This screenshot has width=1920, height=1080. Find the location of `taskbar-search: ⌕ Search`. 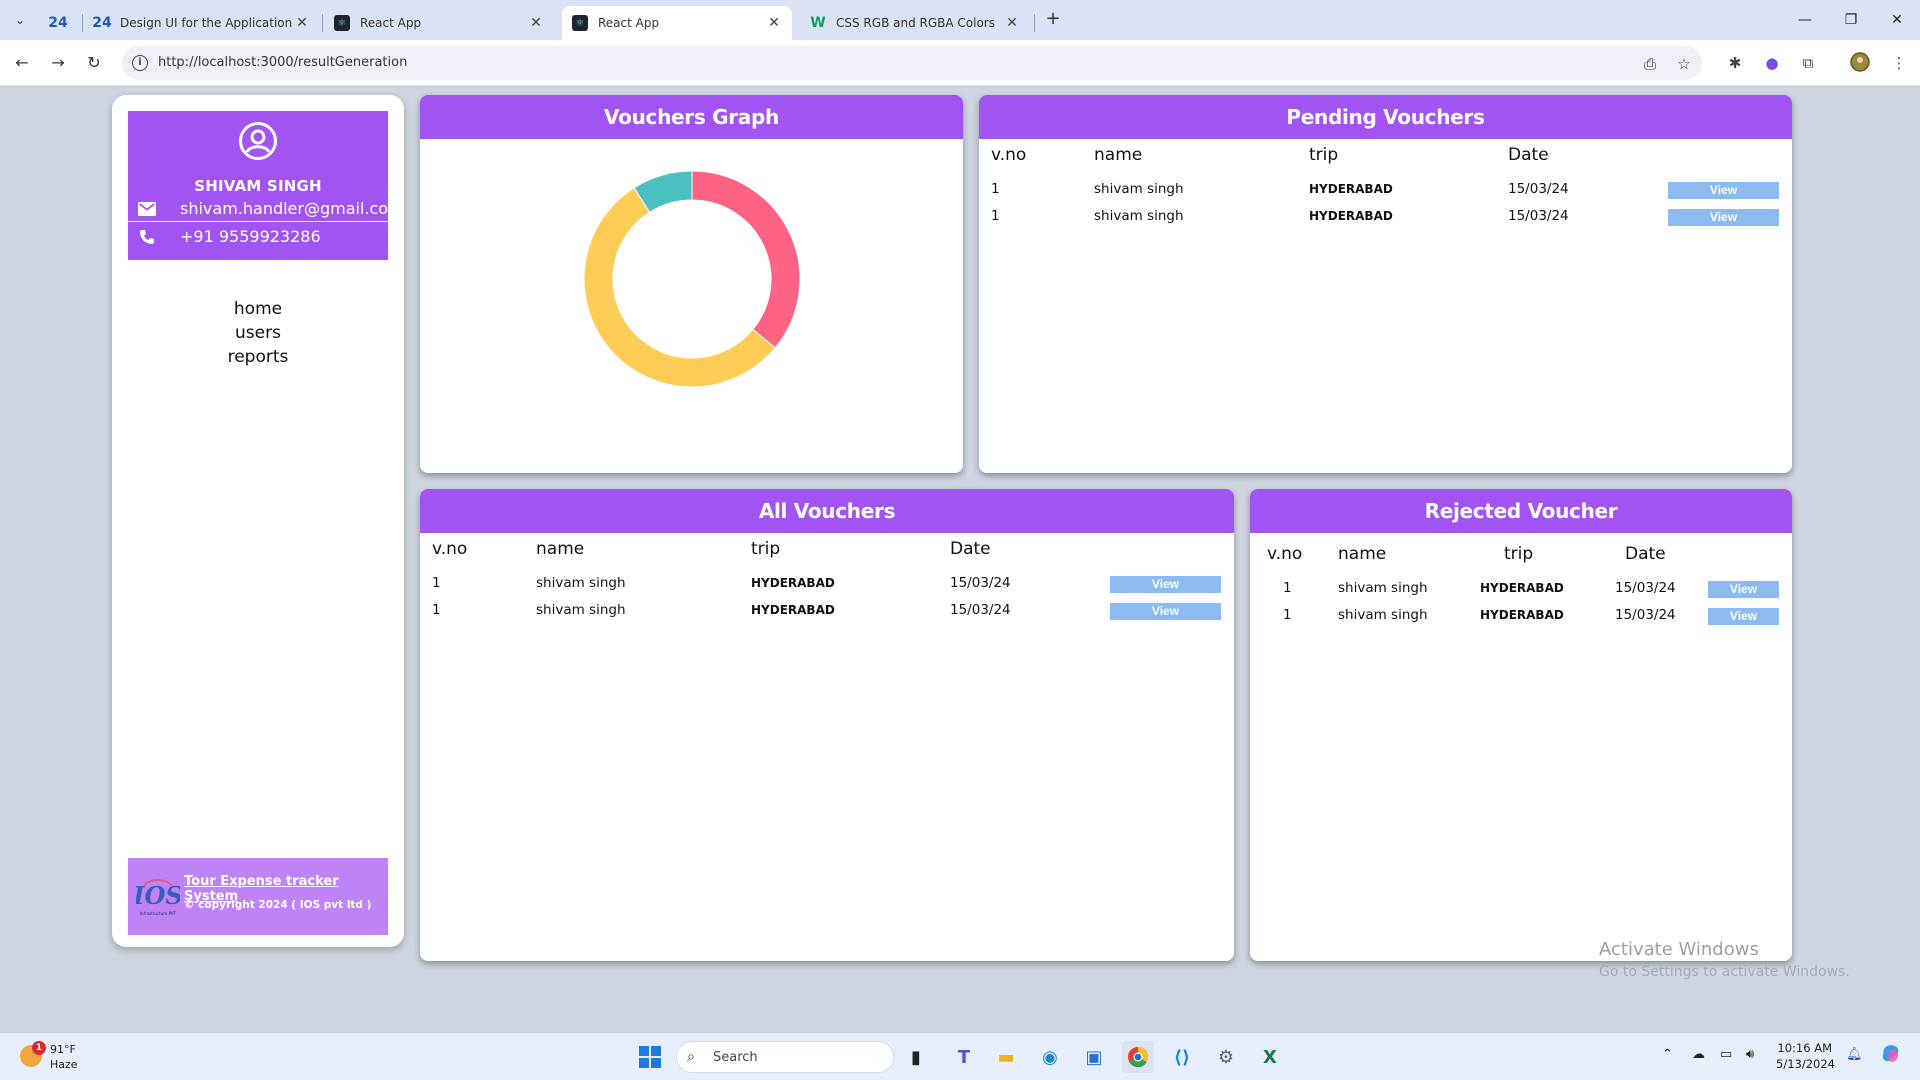

taskbar-search: ⌕ Search is located at coordinates (785, 1057).